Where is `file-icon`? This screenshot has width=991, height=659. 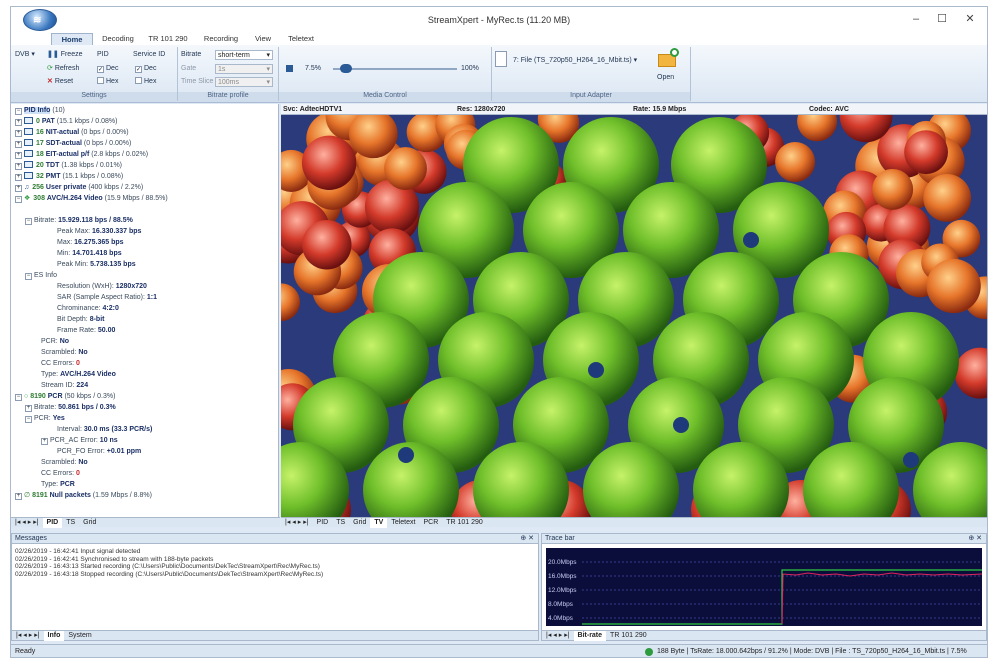 file-icon is located at coordinates (501, 59).